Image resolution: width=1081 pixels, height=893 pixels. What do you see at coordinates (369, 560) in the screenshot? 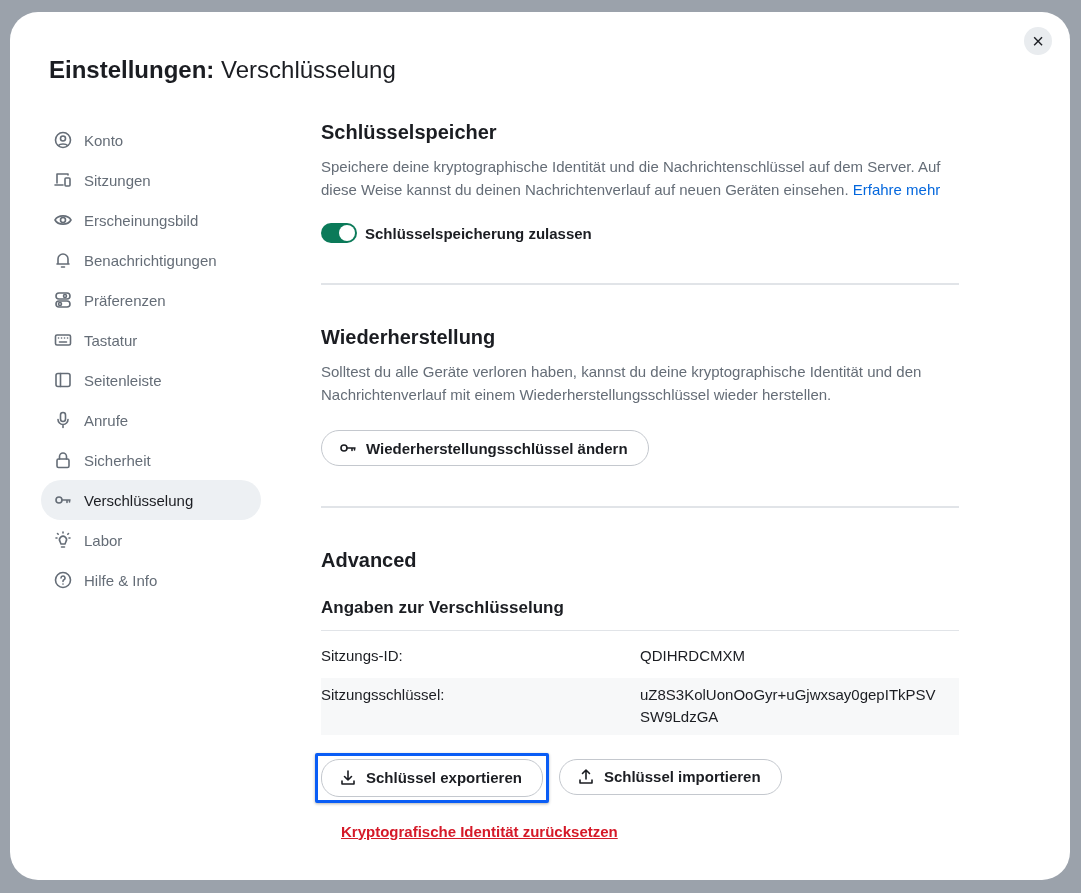
I see `section-heading: Advanced` at bounding box center [369, 560].